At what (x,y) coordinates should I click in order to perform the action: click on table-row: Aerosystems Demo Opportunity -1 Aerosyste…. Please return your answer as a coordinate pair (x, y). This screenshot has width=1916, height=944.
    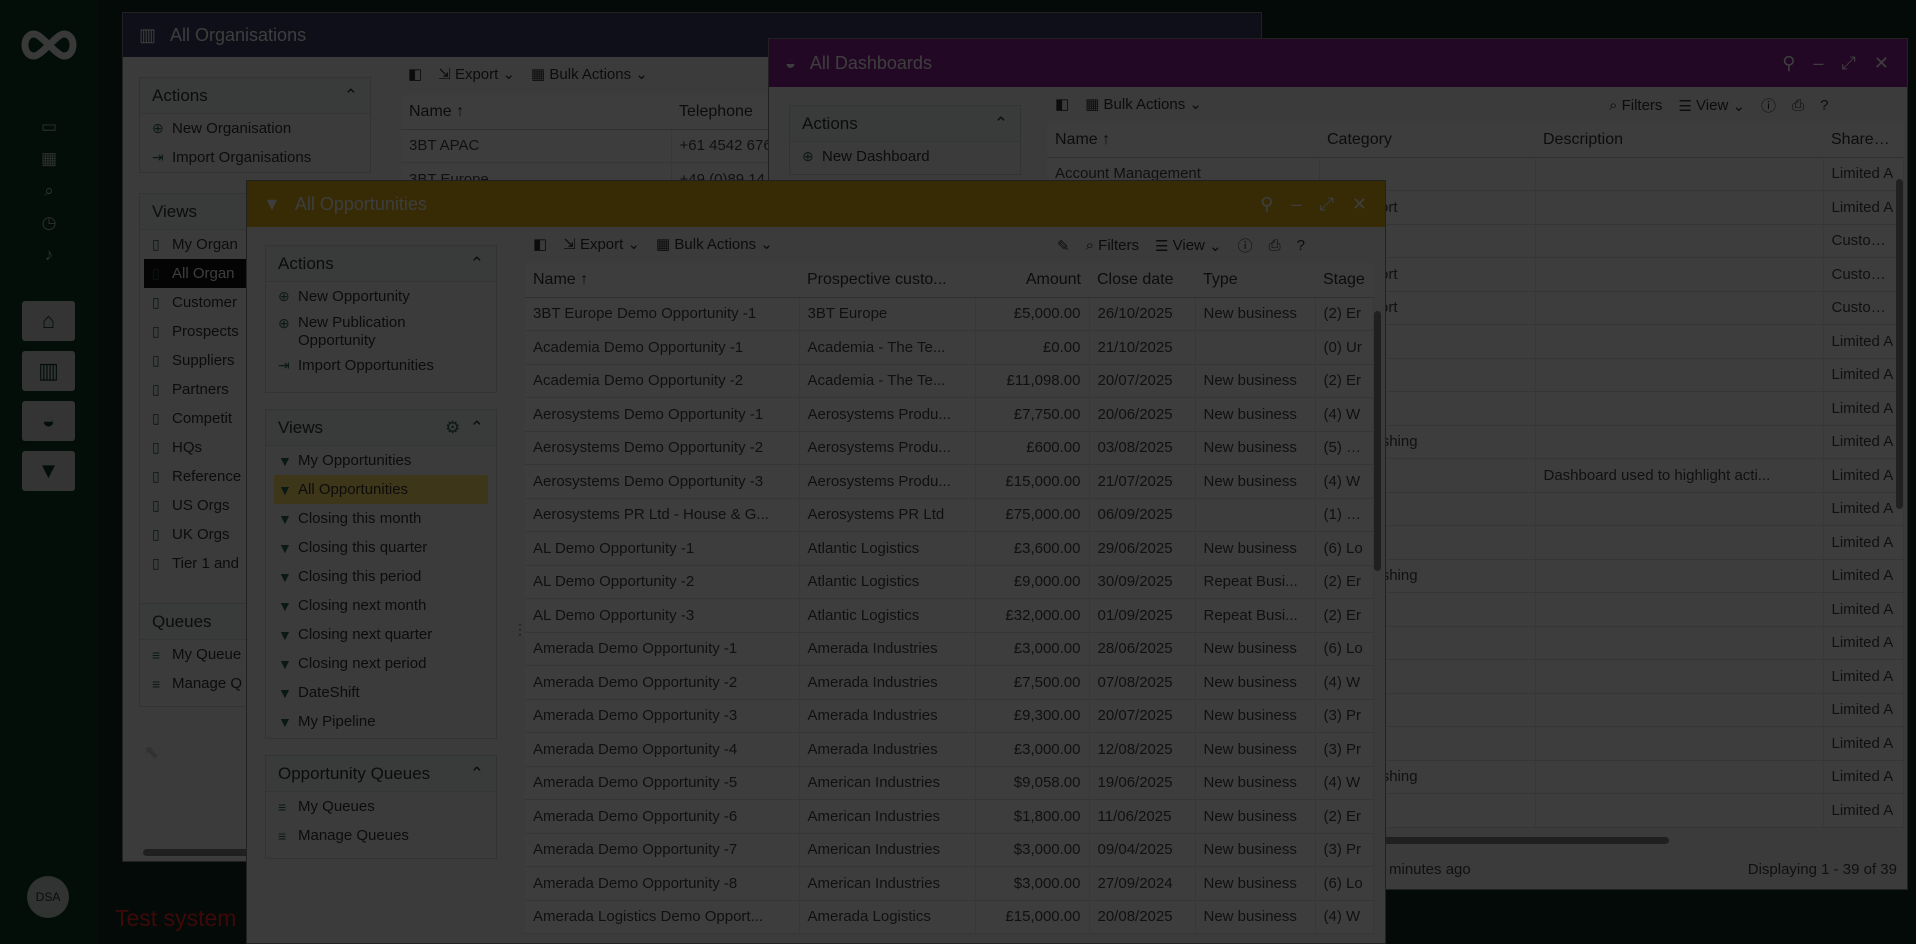
    Looking at the image, I should click on (949, 414).